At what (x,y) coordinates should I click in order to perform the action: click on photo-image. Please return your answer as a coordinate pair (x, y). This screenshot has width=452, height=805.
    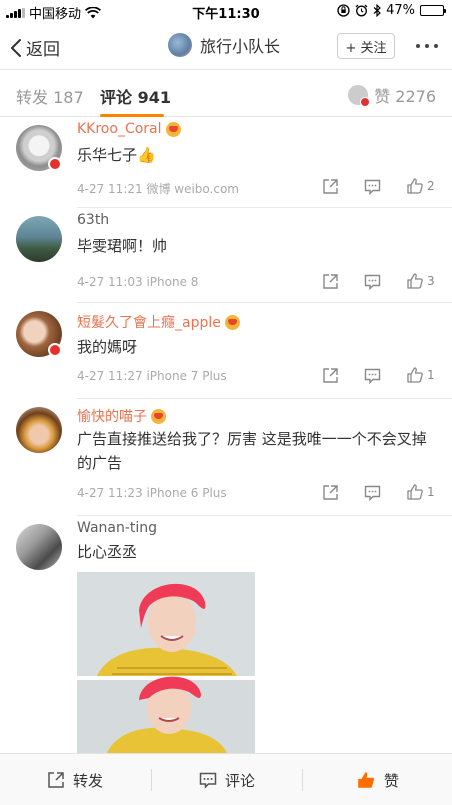
    Looking at the image, I should click on (166, 662).